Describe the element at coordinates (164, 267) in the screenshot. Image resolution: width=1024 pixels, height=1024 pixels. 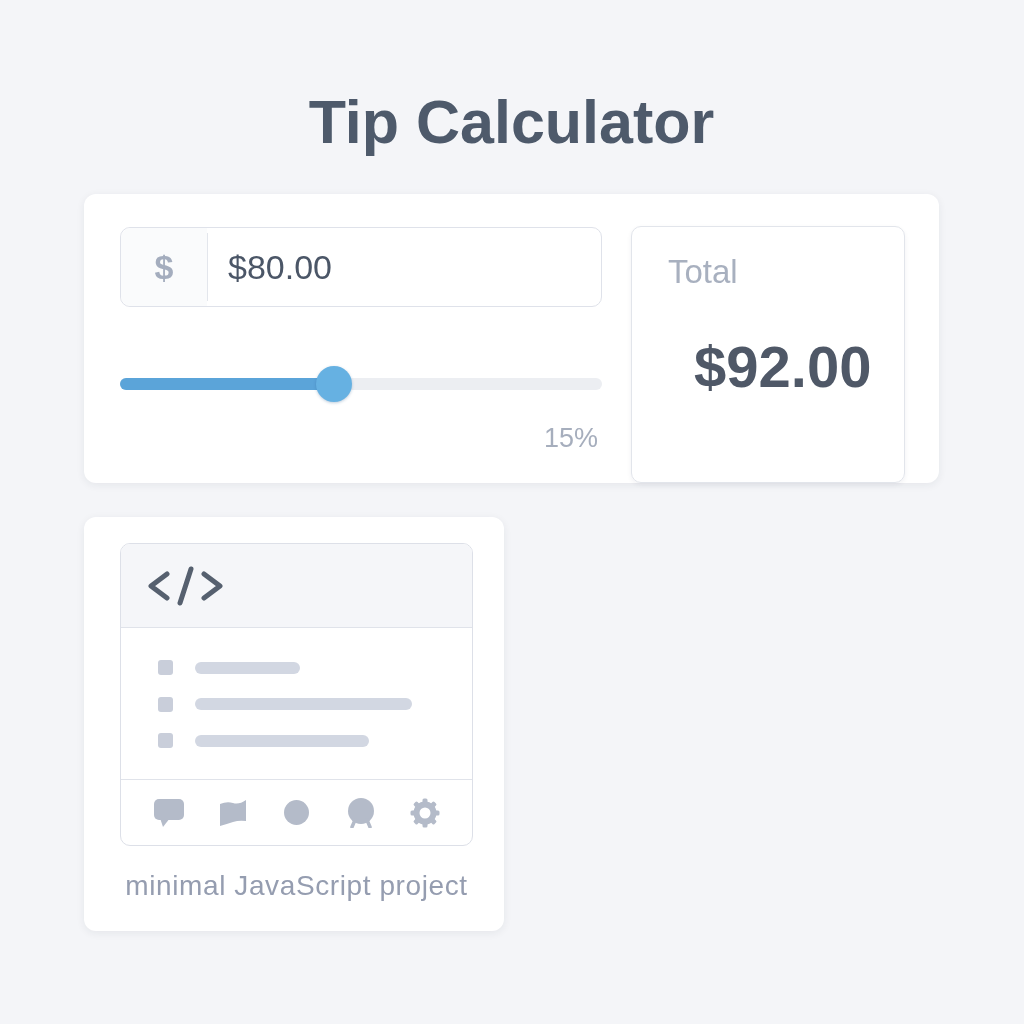
I see `currency-prefix: $` at that location.